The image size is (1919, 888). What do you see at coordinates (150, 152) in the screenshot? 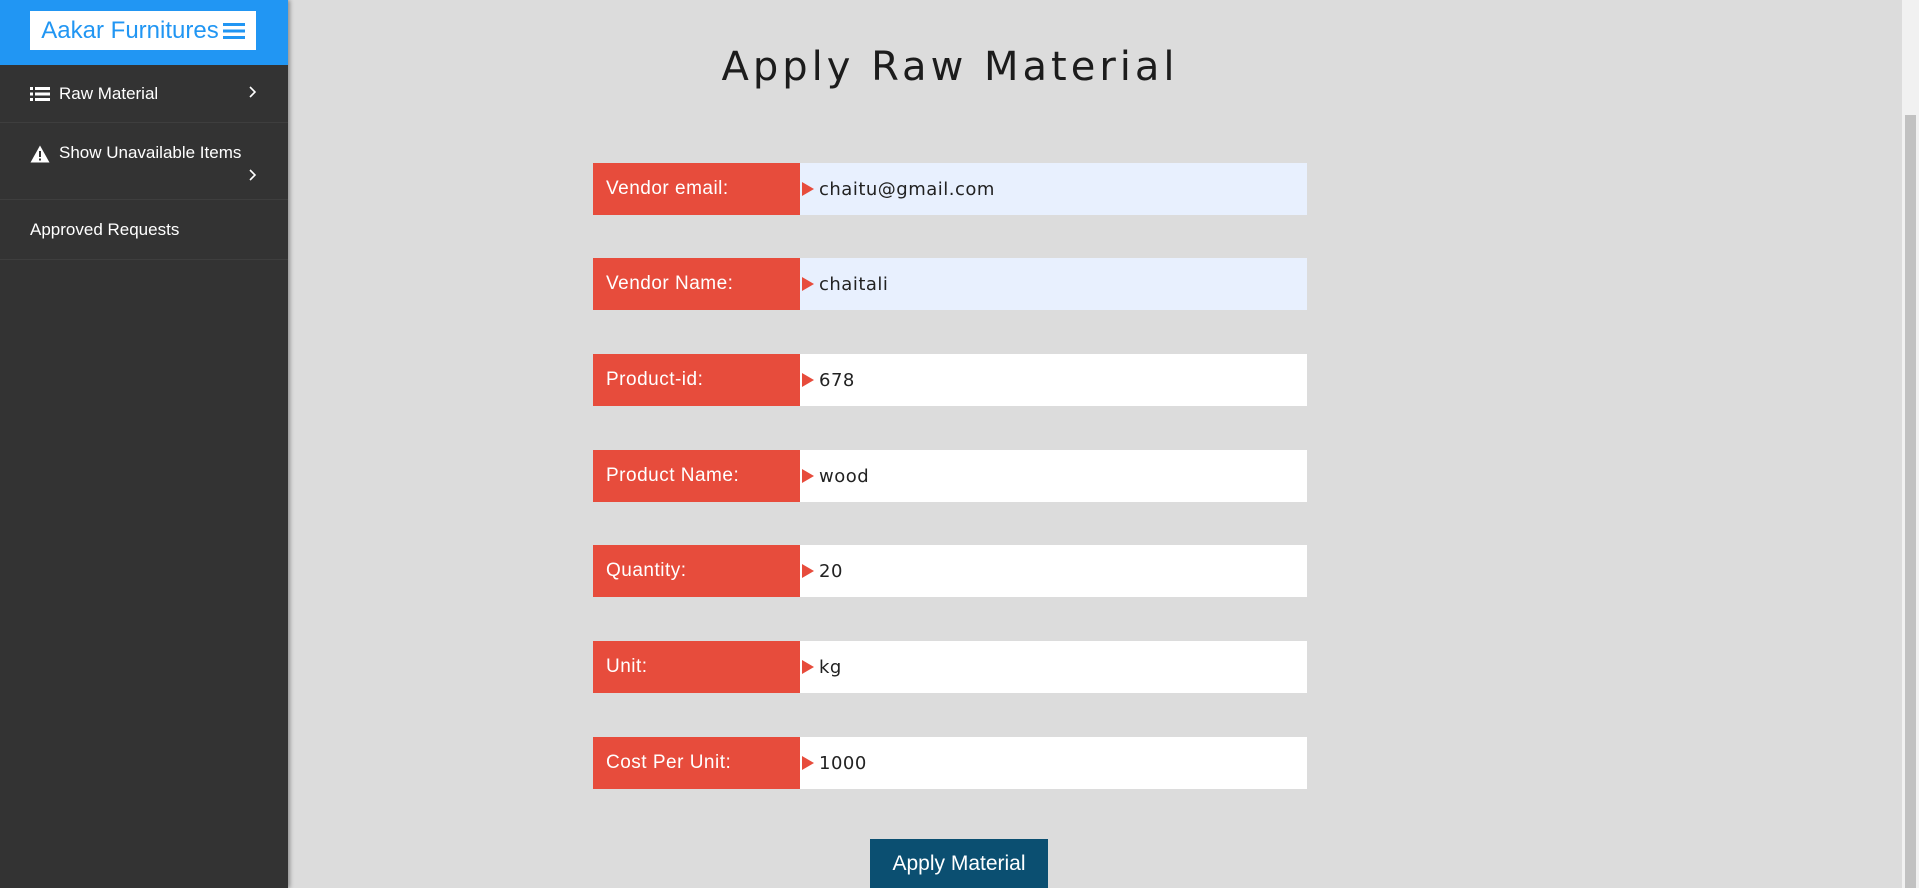
I see `sidebar-item-label: Show Unavailable Items` at bounding box center [150, 152].